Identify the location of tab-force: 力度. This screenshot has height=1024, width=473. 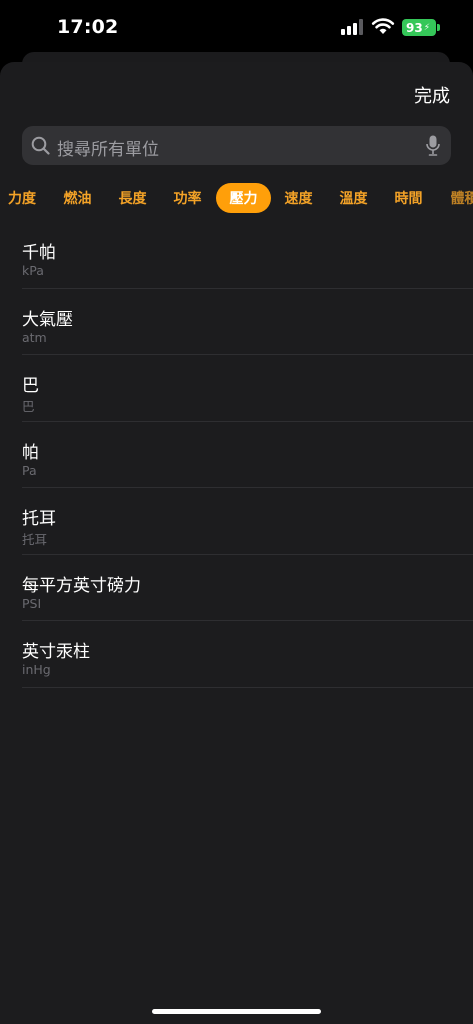
(22, 198).